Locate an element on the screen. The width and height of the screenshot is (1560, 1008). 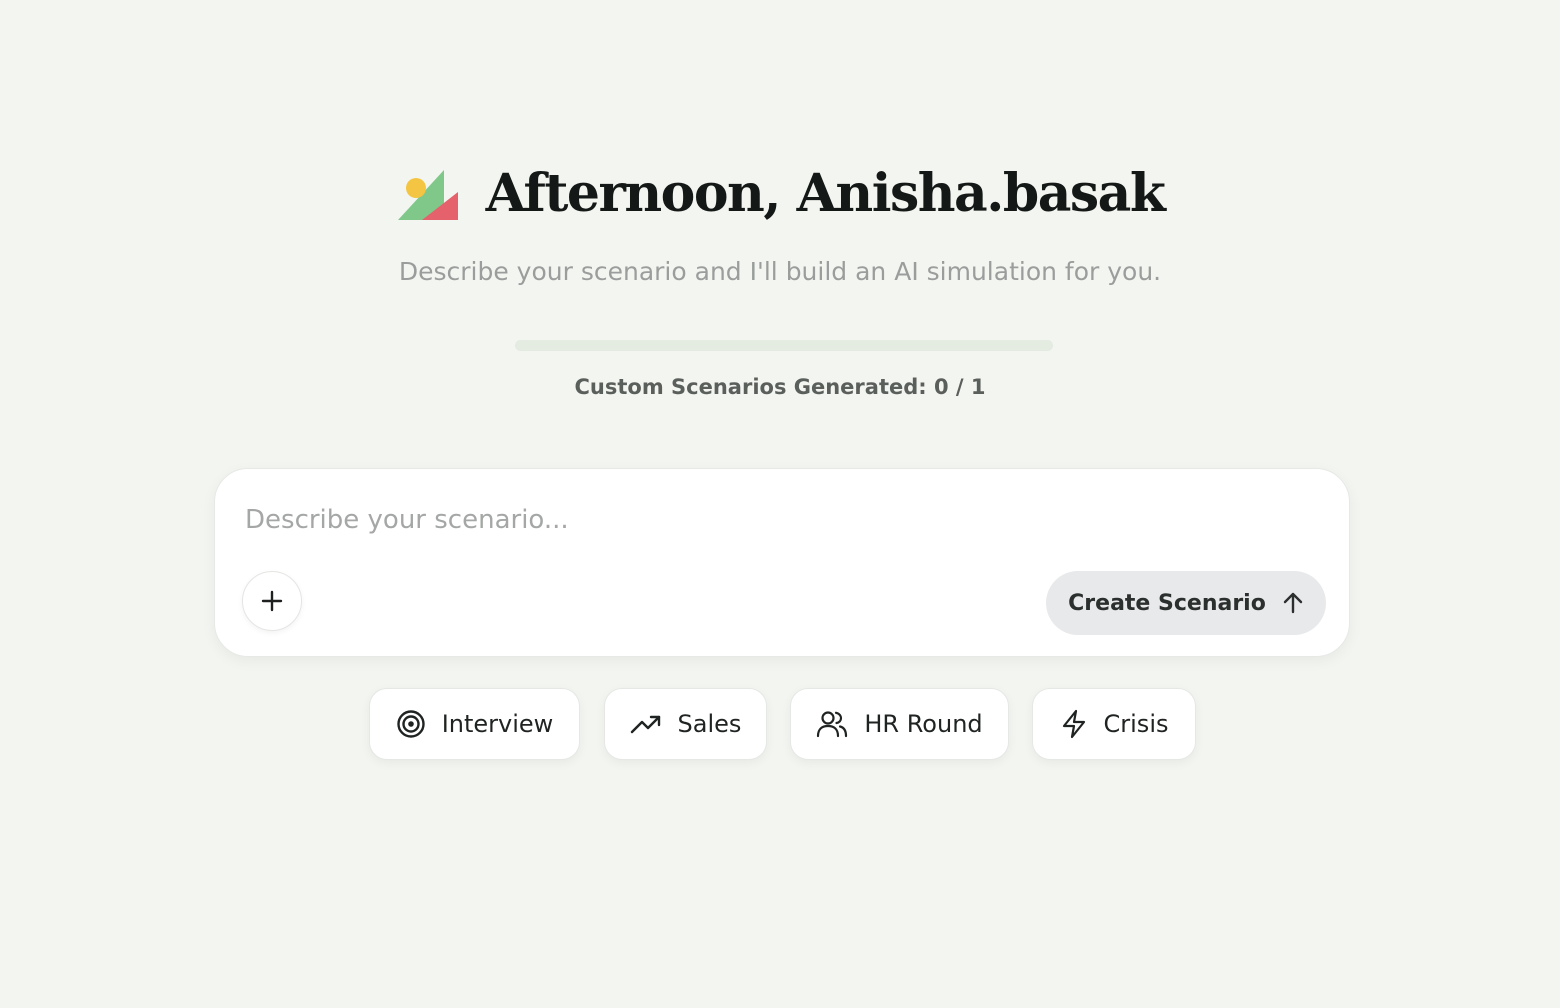
chip-label: Sales is located at coordinates (709, 724).